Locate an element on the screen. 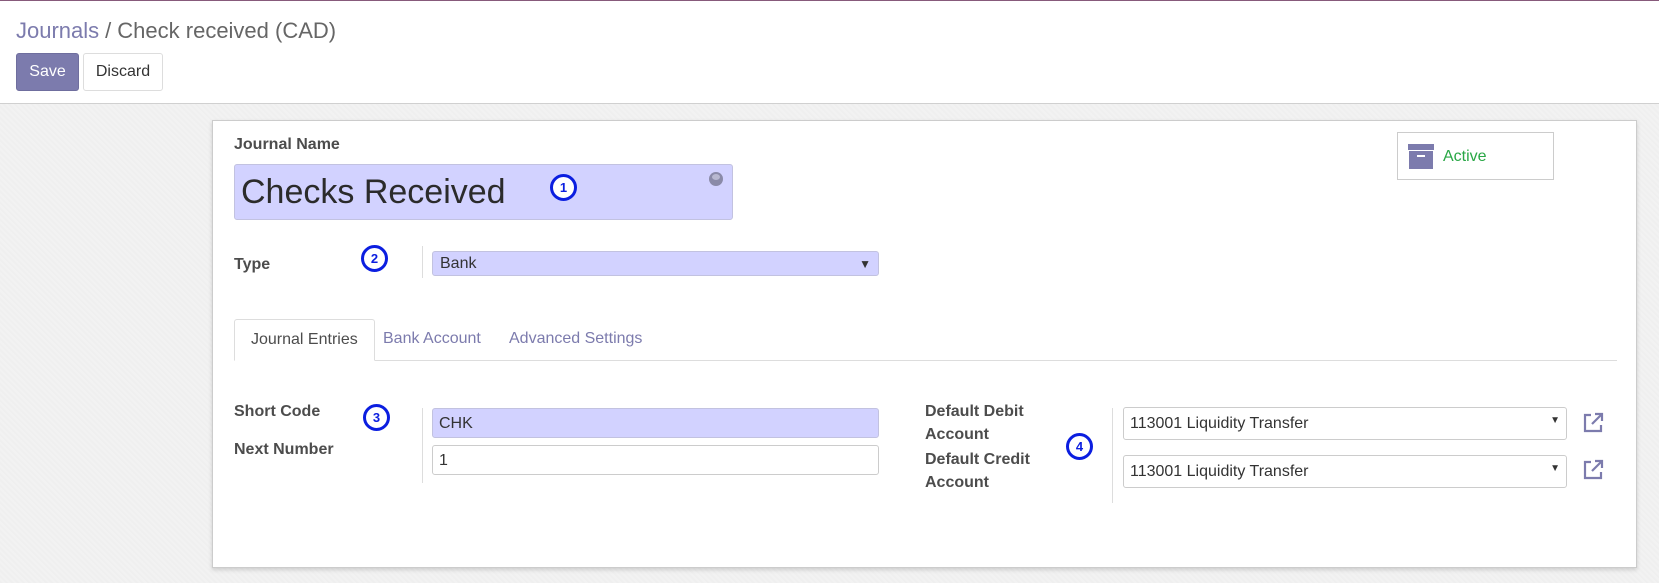  journal-name-input: Checks Received is located at coordinates (483, 192).